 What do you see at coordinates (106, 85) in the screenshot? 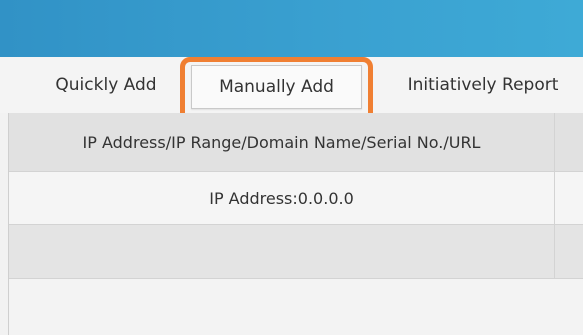
I see `tab-quickly-add: Quickly Add` at bounding box center [106, 85].